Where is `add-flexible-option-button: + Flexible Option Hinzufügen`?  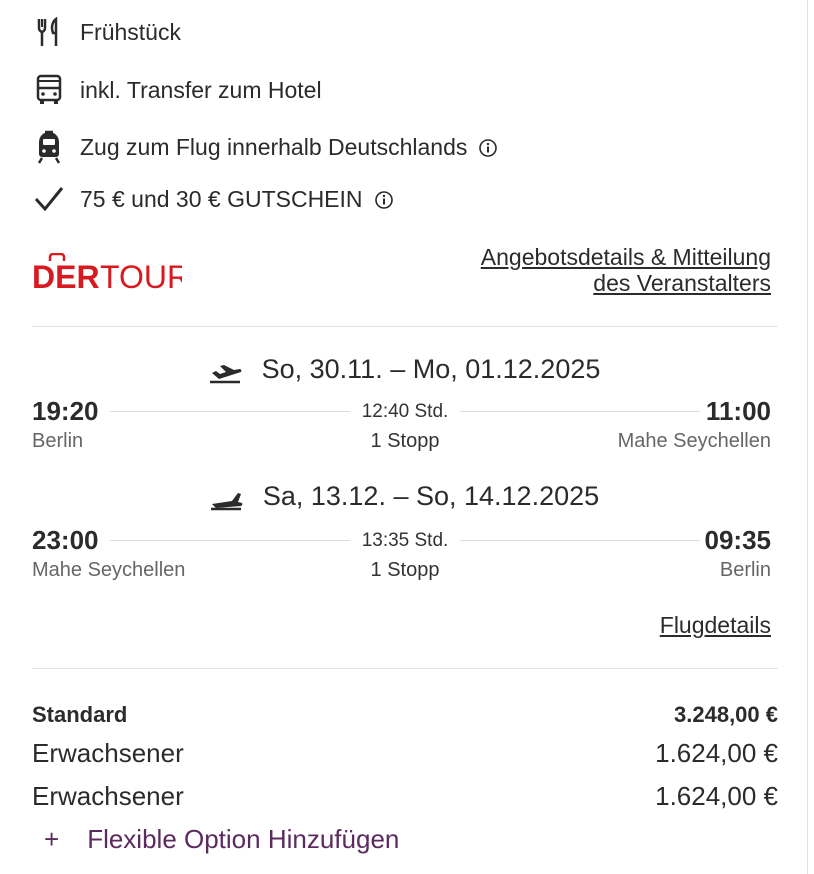
add-flexible-option-button: + Flexible Option Hinzufügen is located at coordinates (221, 839).